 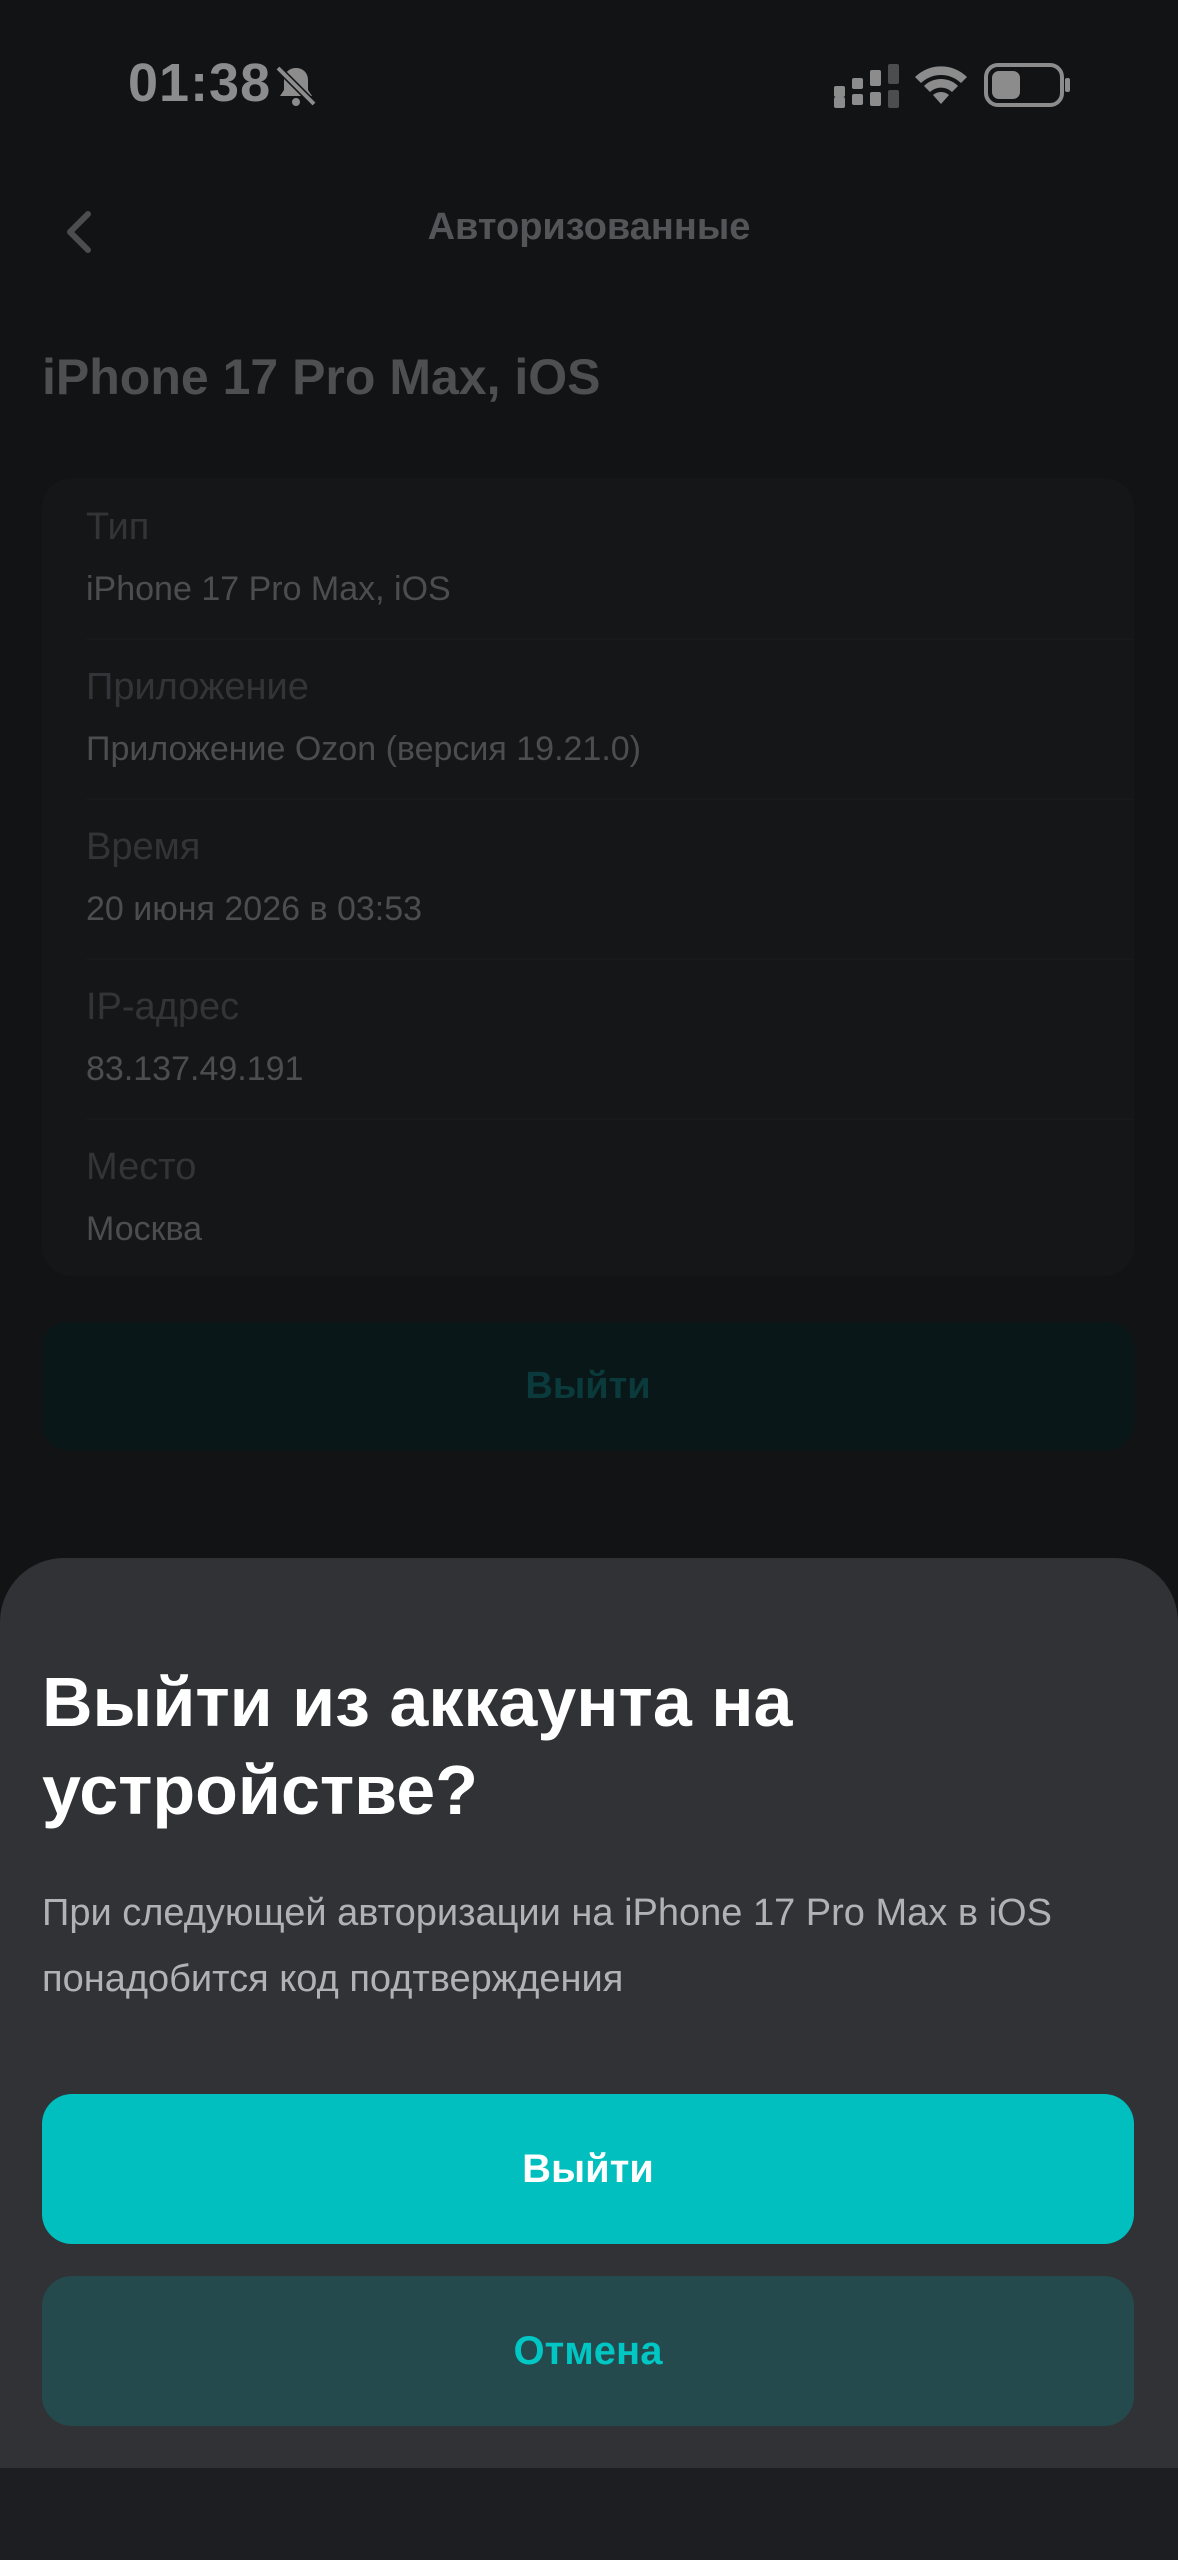 What do you see at coordinates (588, 2169) in the screenshot?
I see `confirm-logout-button: Выйти` at bounding box center [588, 2169].